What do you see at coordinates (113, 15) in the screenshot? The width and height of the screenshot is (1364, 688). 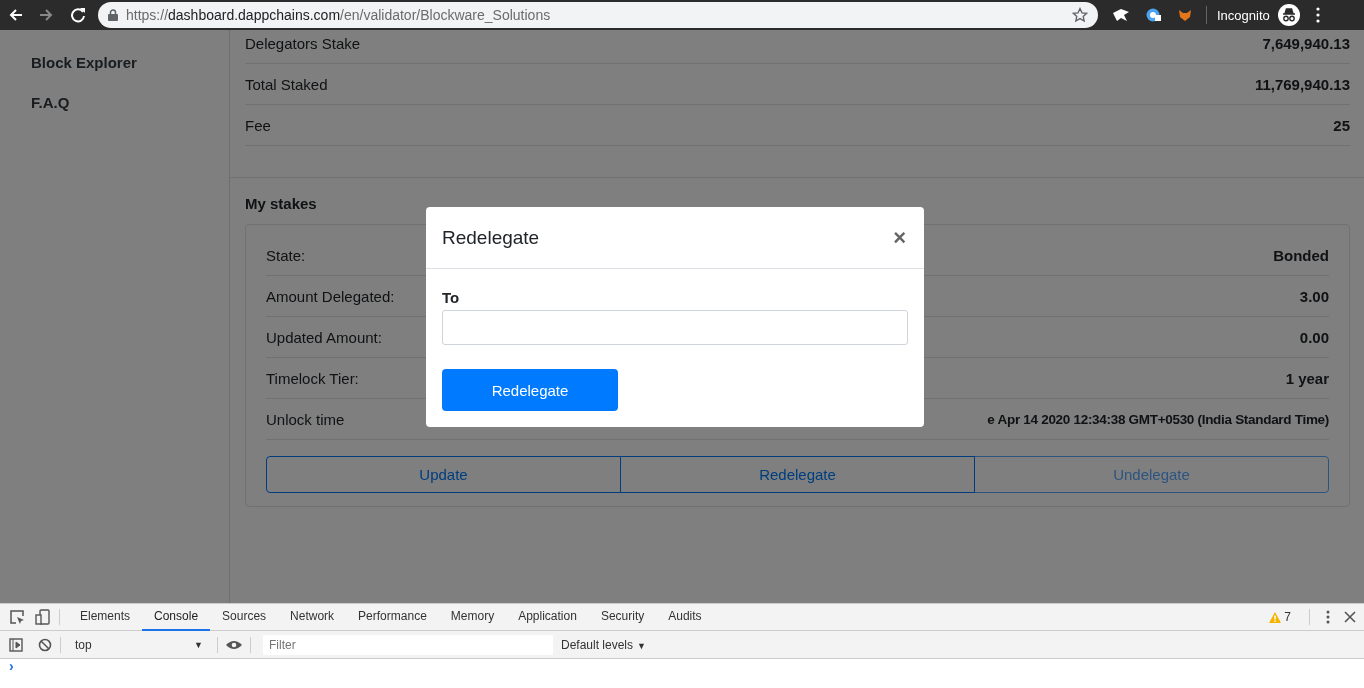 I see `lock-icon` at bounding box center [113, 15].